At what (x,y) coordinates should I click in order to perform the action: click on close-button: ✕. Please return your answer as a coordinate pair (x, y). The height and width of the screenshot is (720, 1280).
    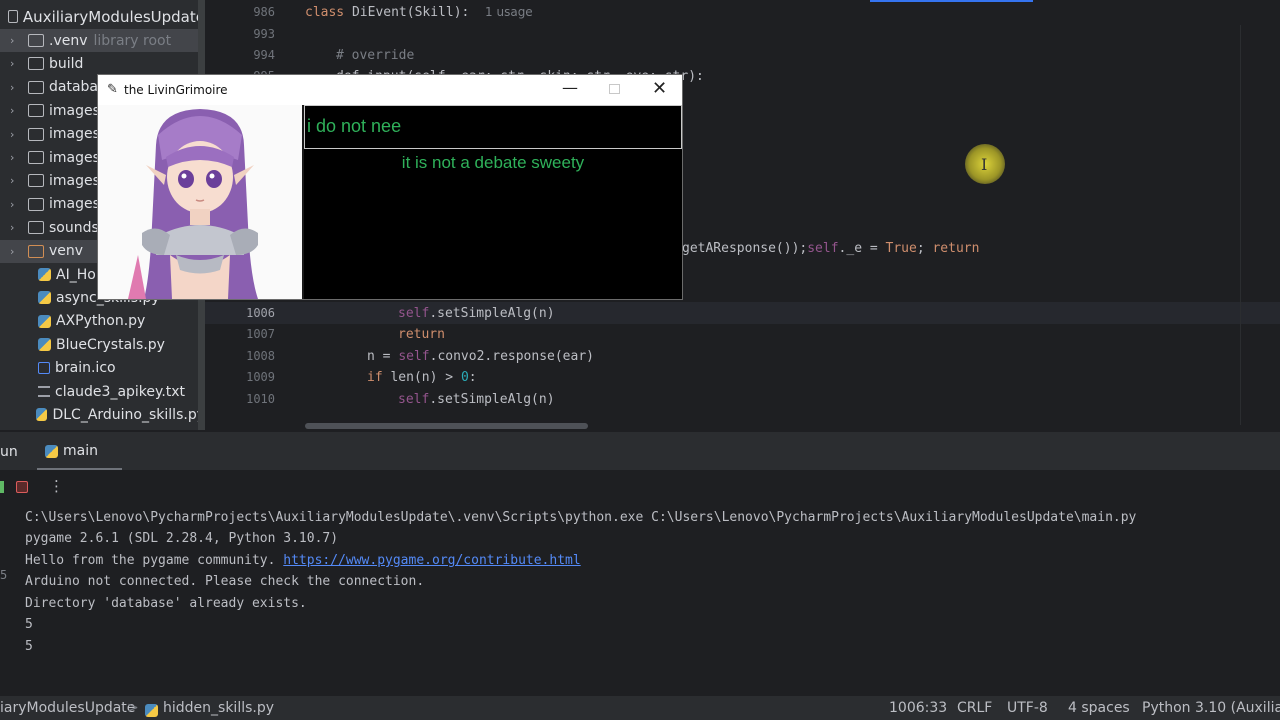
    Looking at the image, I should click on (659, 88).